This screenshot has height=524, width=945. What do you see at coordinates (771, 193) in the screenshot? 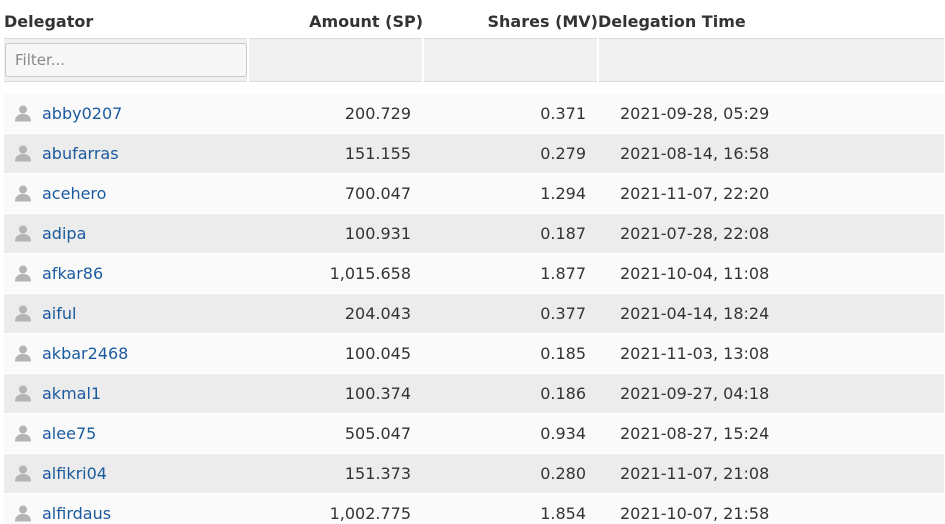
I see `delegation-time-cell: 2021-11-07, 22:20` at bounding box center [771, 193].